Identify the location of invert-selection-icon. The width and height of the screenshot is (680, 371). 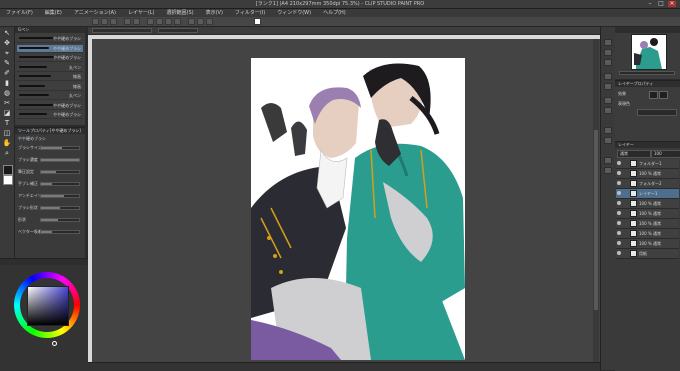
(177, 21).